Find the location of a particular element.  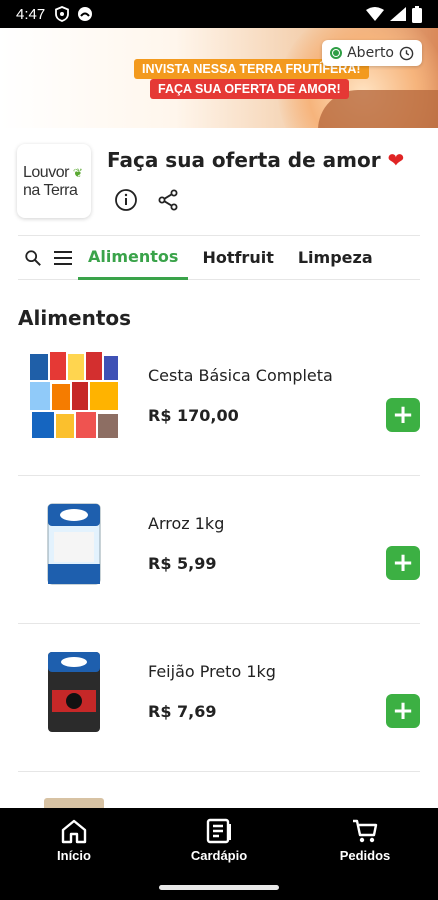

logo-text-line2: na Terra is located at coordinates (50, 190).